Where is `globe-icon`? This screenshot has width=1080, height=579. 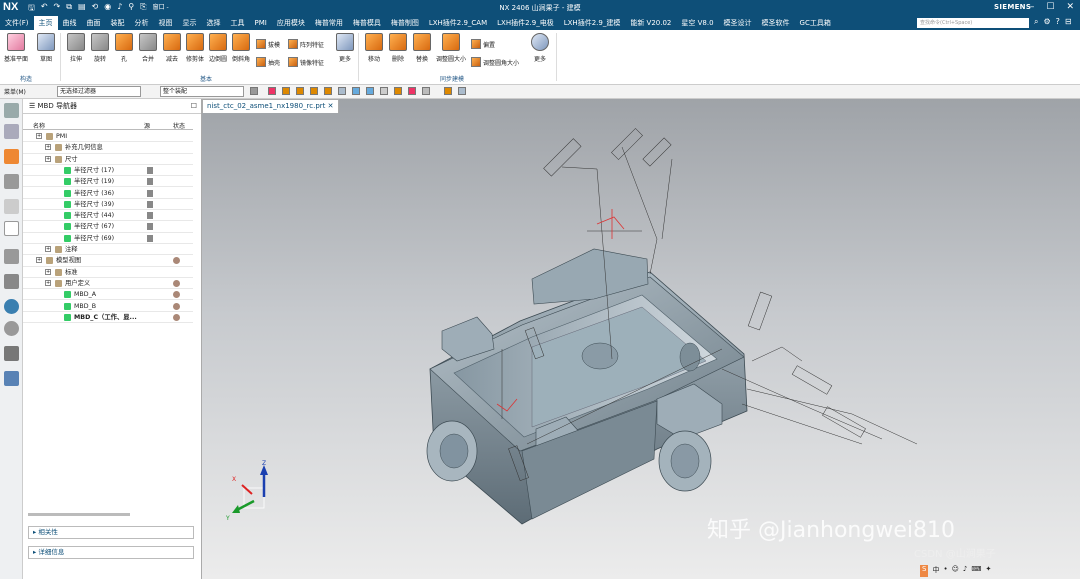 globe-icon is located at coordinates (11, 306).